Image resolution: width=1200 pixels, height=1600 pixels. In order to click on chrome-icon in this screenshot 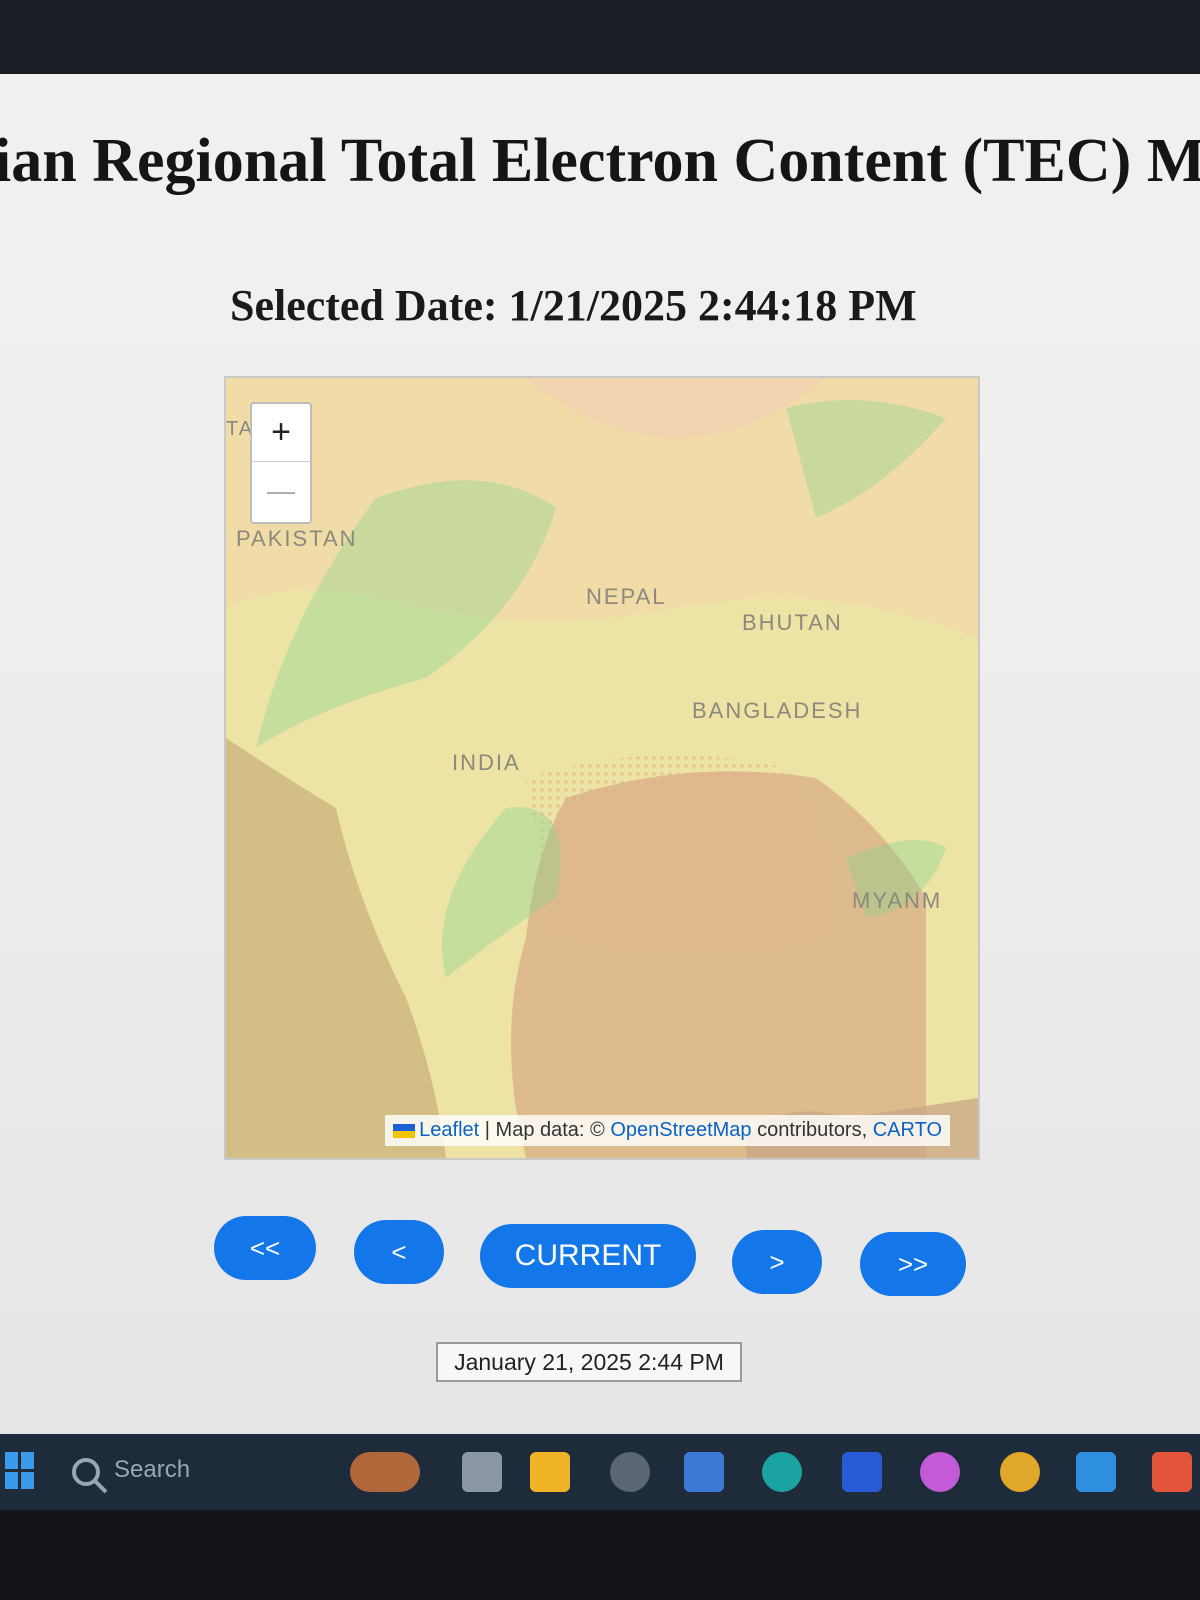, I will do `click(1020, 1472)`.